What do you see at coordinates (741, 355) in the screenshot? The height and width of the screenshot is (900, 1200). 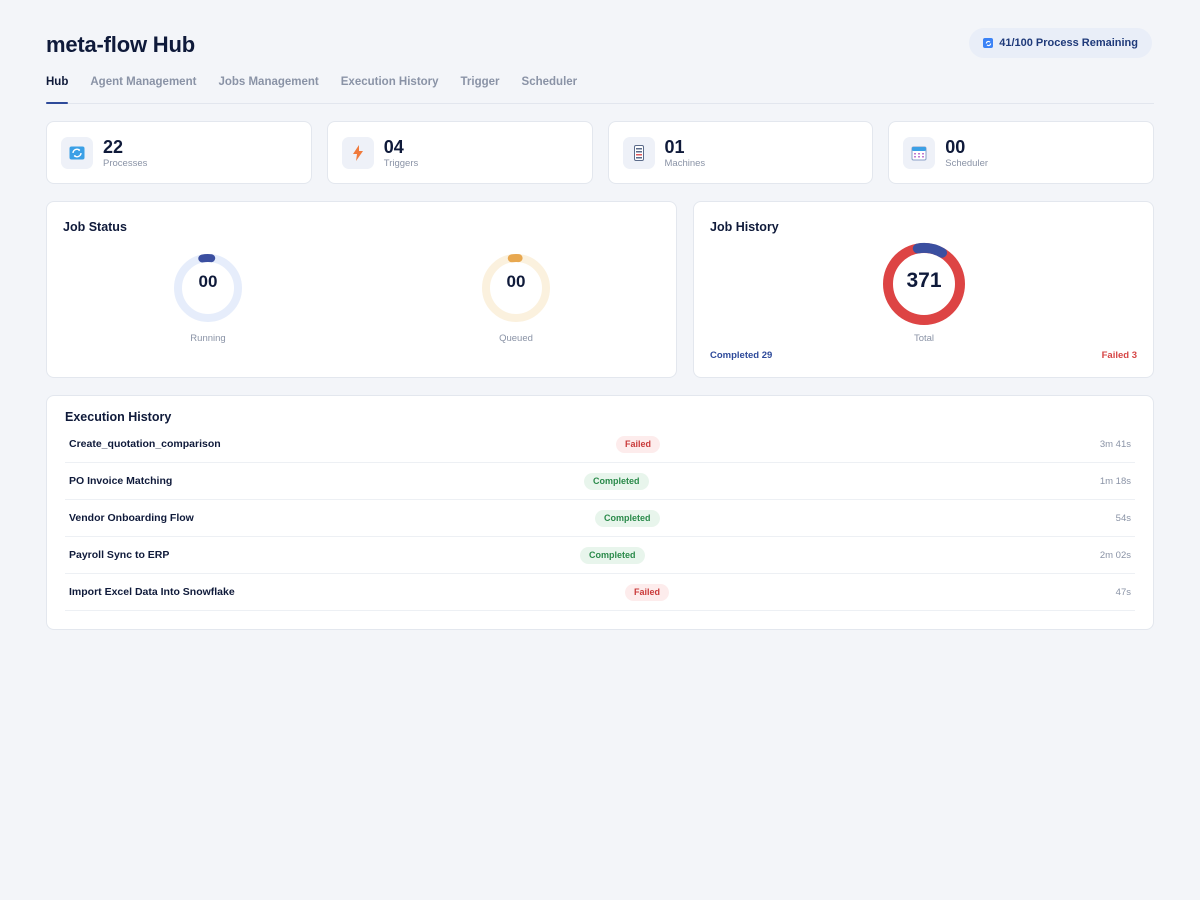 I see `completed-count-label: Completed 29` at bounding box center [741, 355].